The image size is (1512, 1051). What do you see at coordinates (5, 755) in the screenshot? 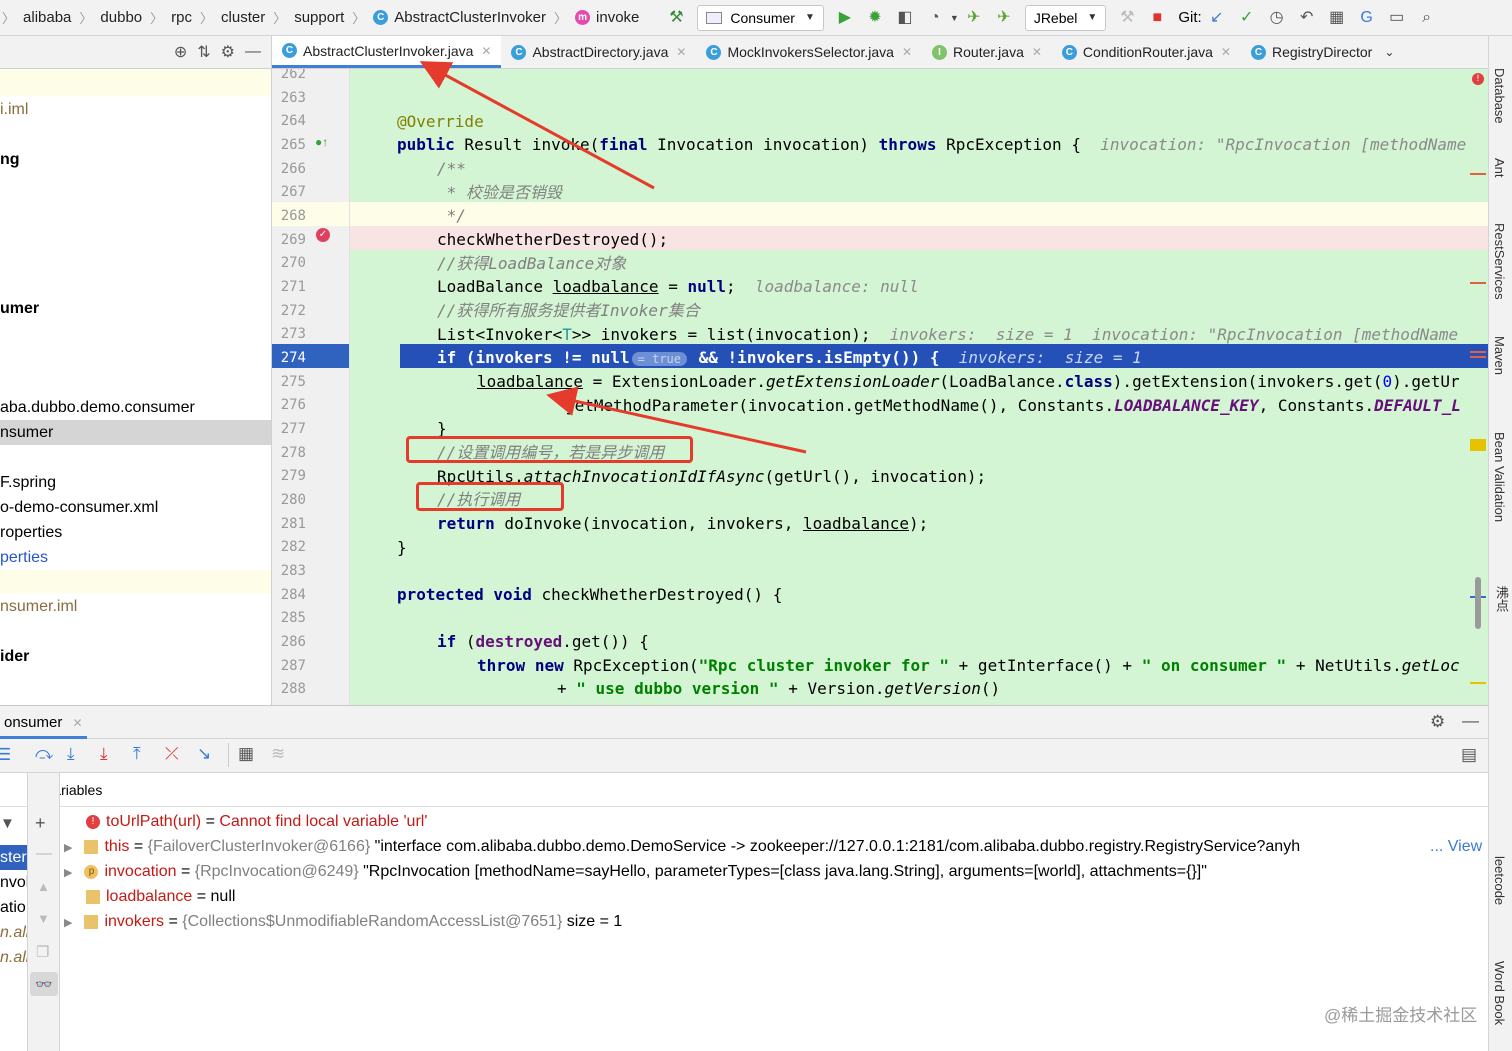
I see `frames-menu-icon: ☰` at bounding box center [5, 755].